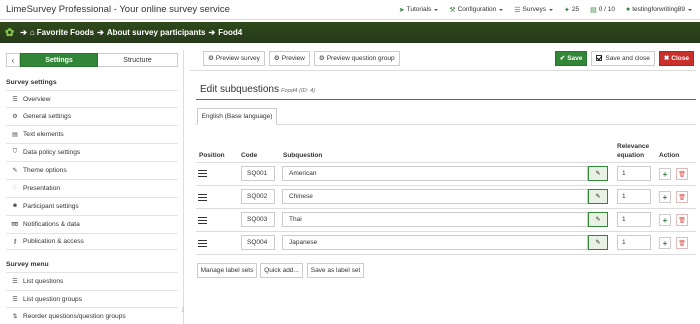 The height and width of the screenshot is (324, 700). I want to click on manage-label-sets-button: Manage label sets, so click(227, 270).